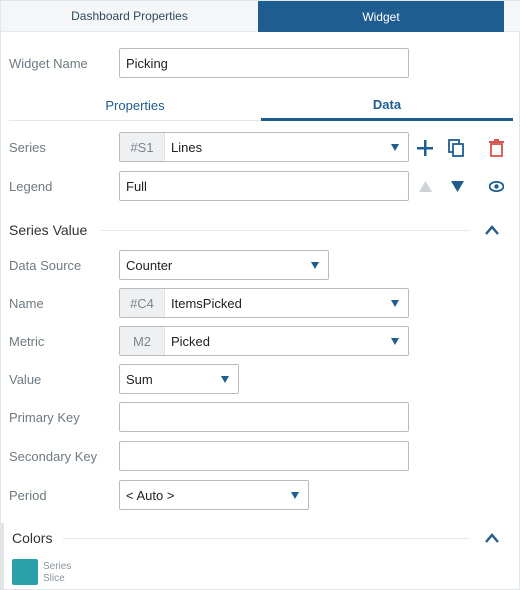 The width and height of the screenshot is (520, 590). Describe the element at coordinates (456, 148) in the screenshot. I see `copy-icon` at that location.